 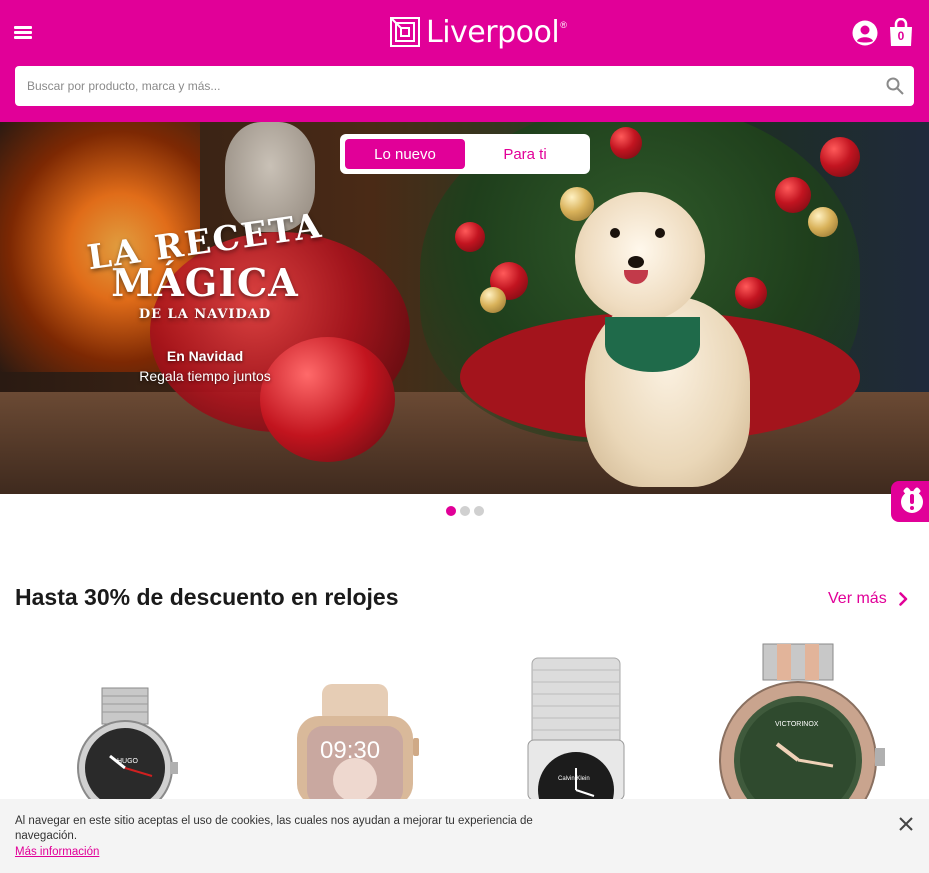 What do you see at coordinates (23, 32) in the screenshot?
I see `menu-icon` at bounding box center [23, 32].